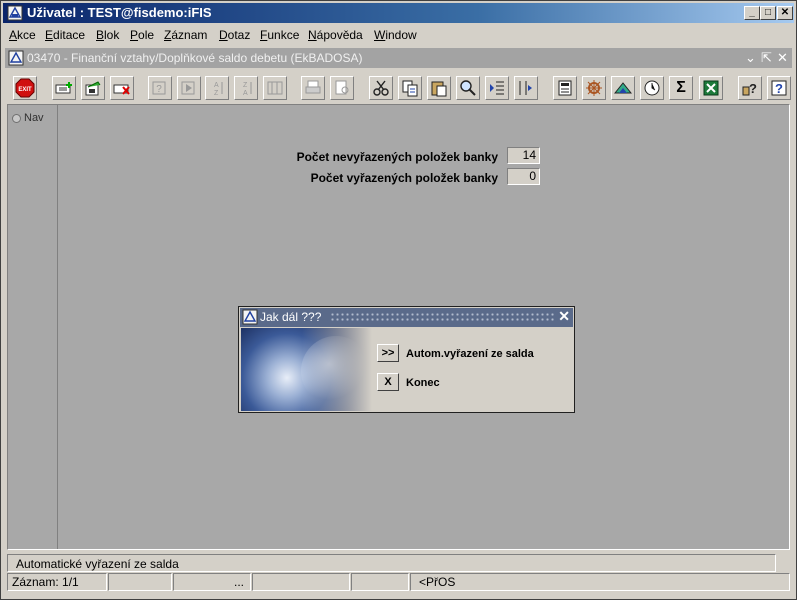 The height and width of the screenshot is (600, 797). What do you see at coordinates (22, 35) in the screenshot?
I see `menu-akce: Akce` at bounding box center [22, 35].